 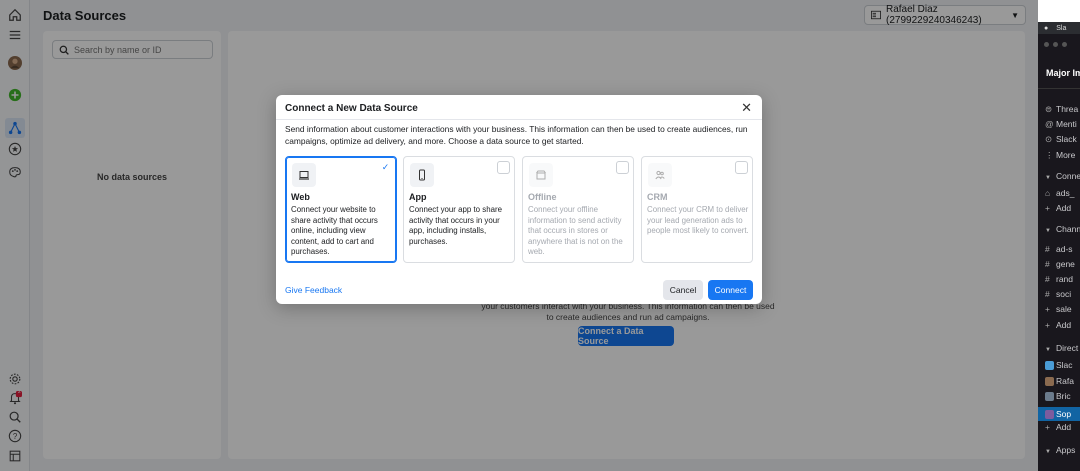 I want to click on slack-item-label: ad-s, so click(x=1064, y=249).